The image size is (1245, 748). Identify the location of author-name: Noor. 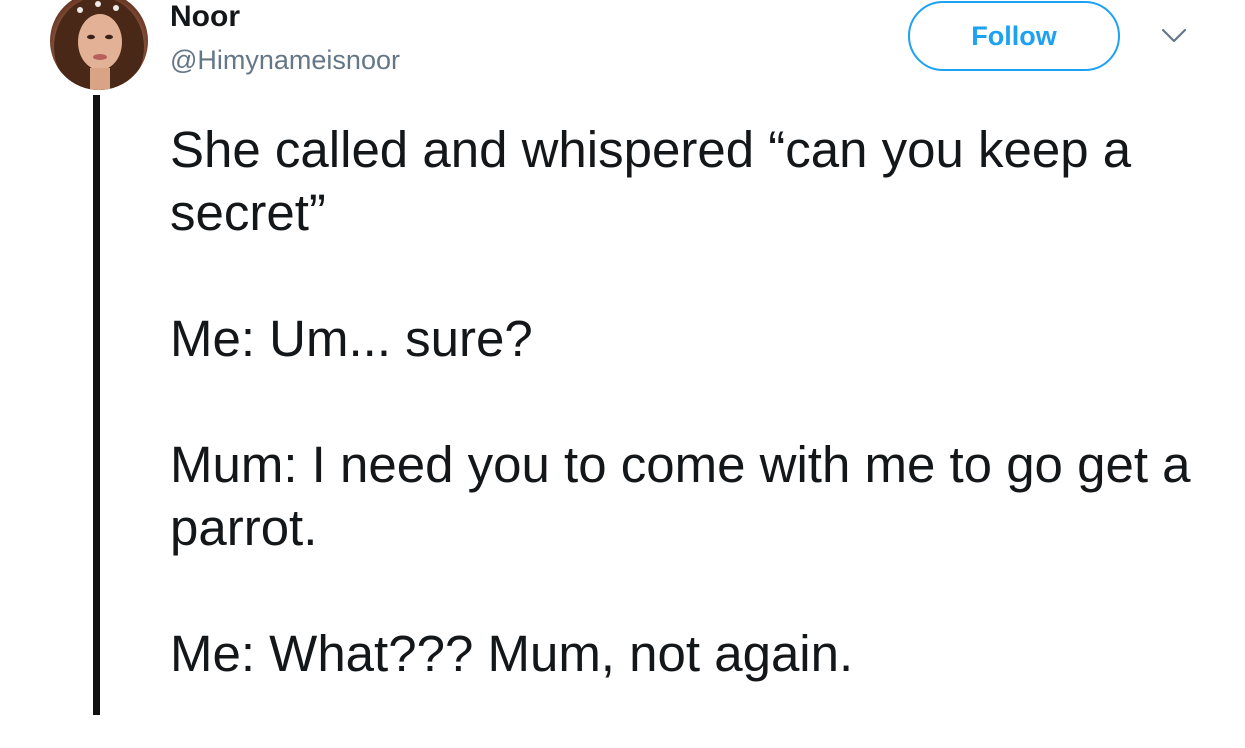
(205, 17).